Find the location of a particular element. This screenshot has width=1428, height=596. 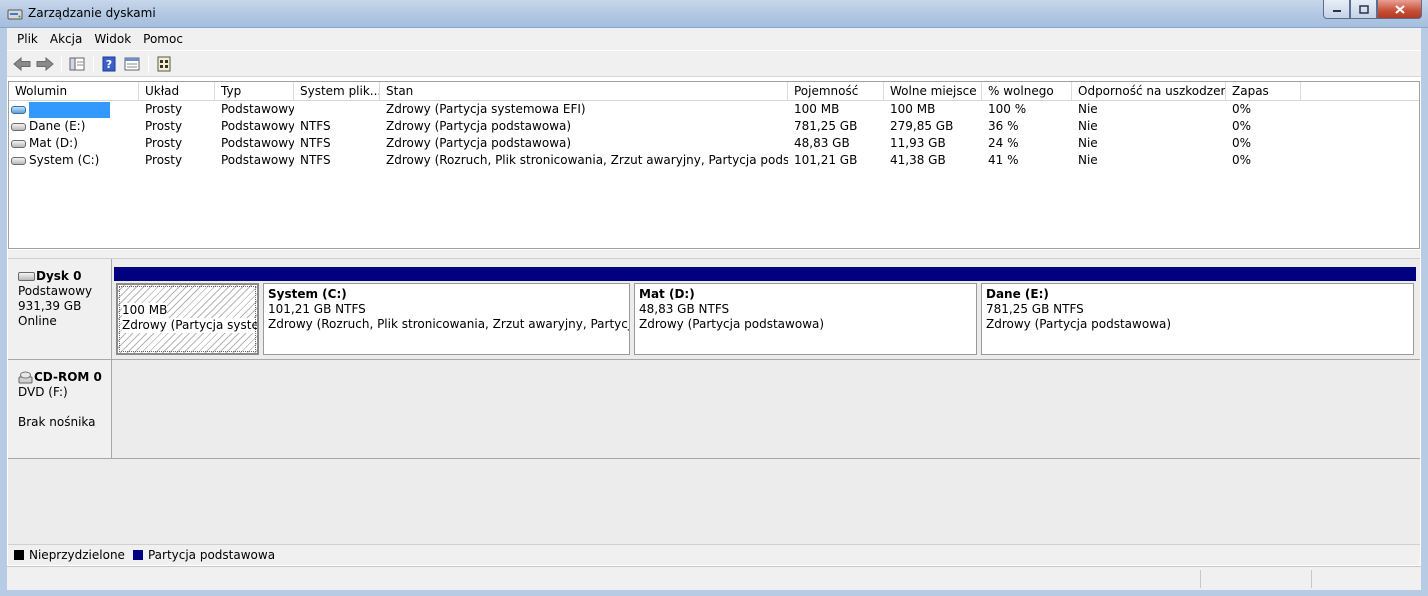

percent-free-cell: 24 % is located at coordinates (1003, 143).